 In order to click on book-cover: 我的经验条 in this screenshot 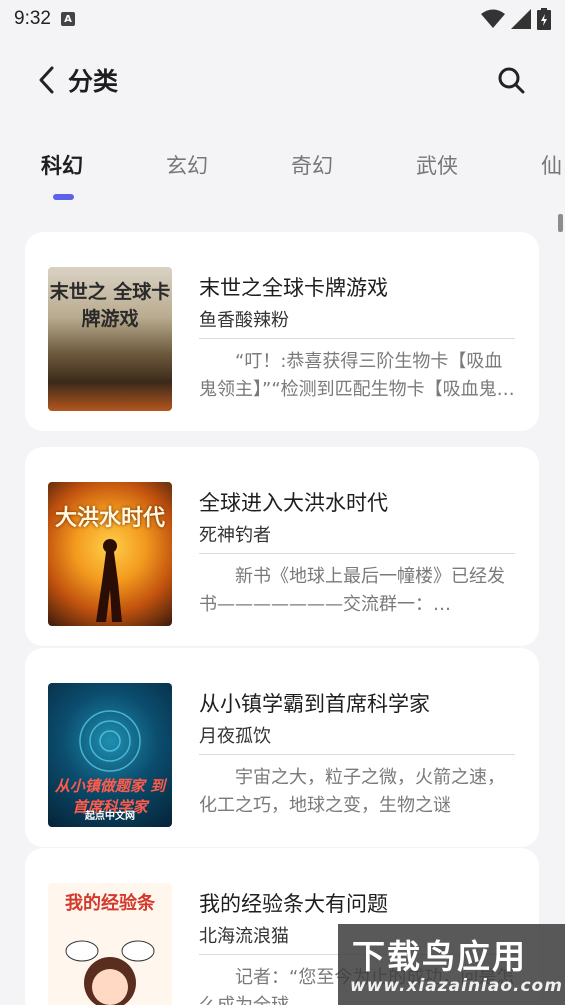, I will do `click(110, 944)`.